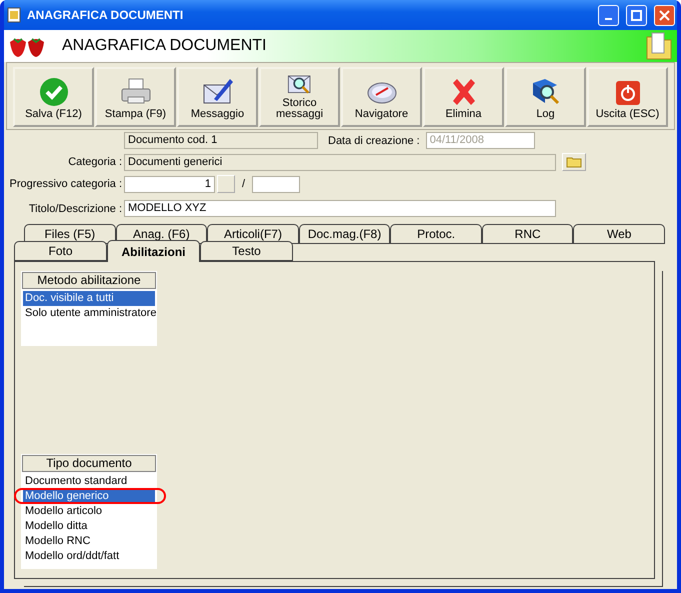  Describe the element at coordinates (53, 92) in the screenshot. I see `check-icon` at that location.